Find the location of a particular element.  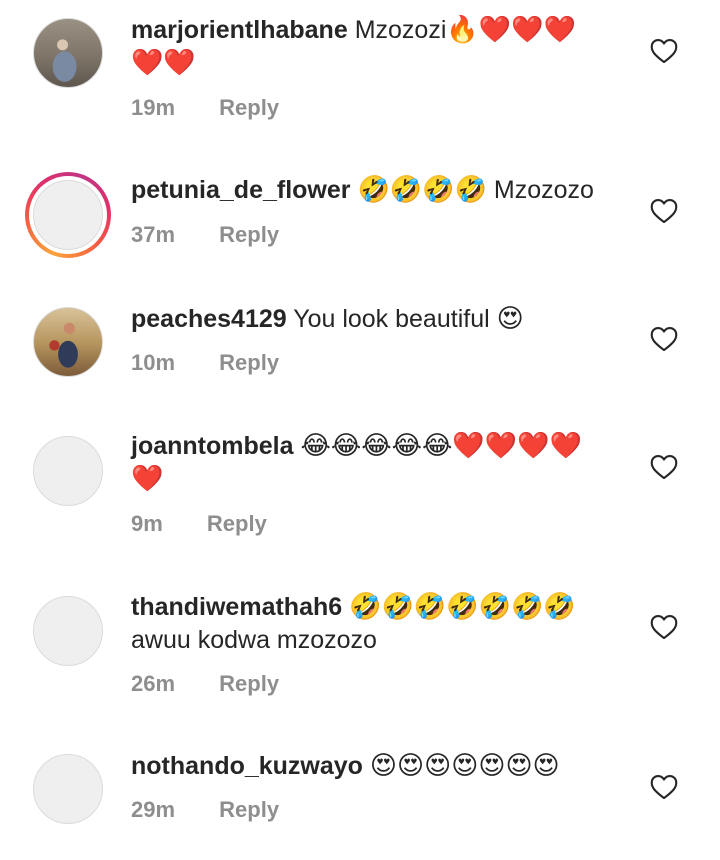

comment-time: 19m is located at coordinates (153, 107).